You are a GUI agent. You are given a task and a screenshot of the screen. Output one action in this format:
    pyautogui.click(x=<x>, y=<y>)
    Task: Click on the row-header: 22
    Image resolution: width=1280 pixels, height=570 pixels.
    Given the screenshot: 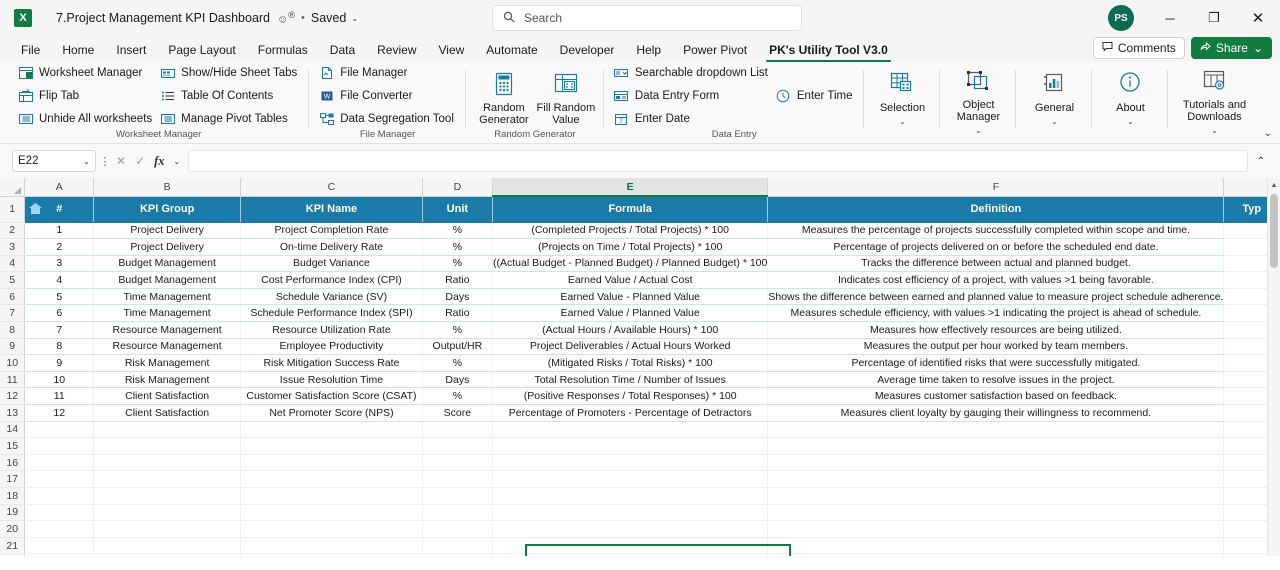 What is the action you would take?
    pyautogui.click(x=13, y=554)
    